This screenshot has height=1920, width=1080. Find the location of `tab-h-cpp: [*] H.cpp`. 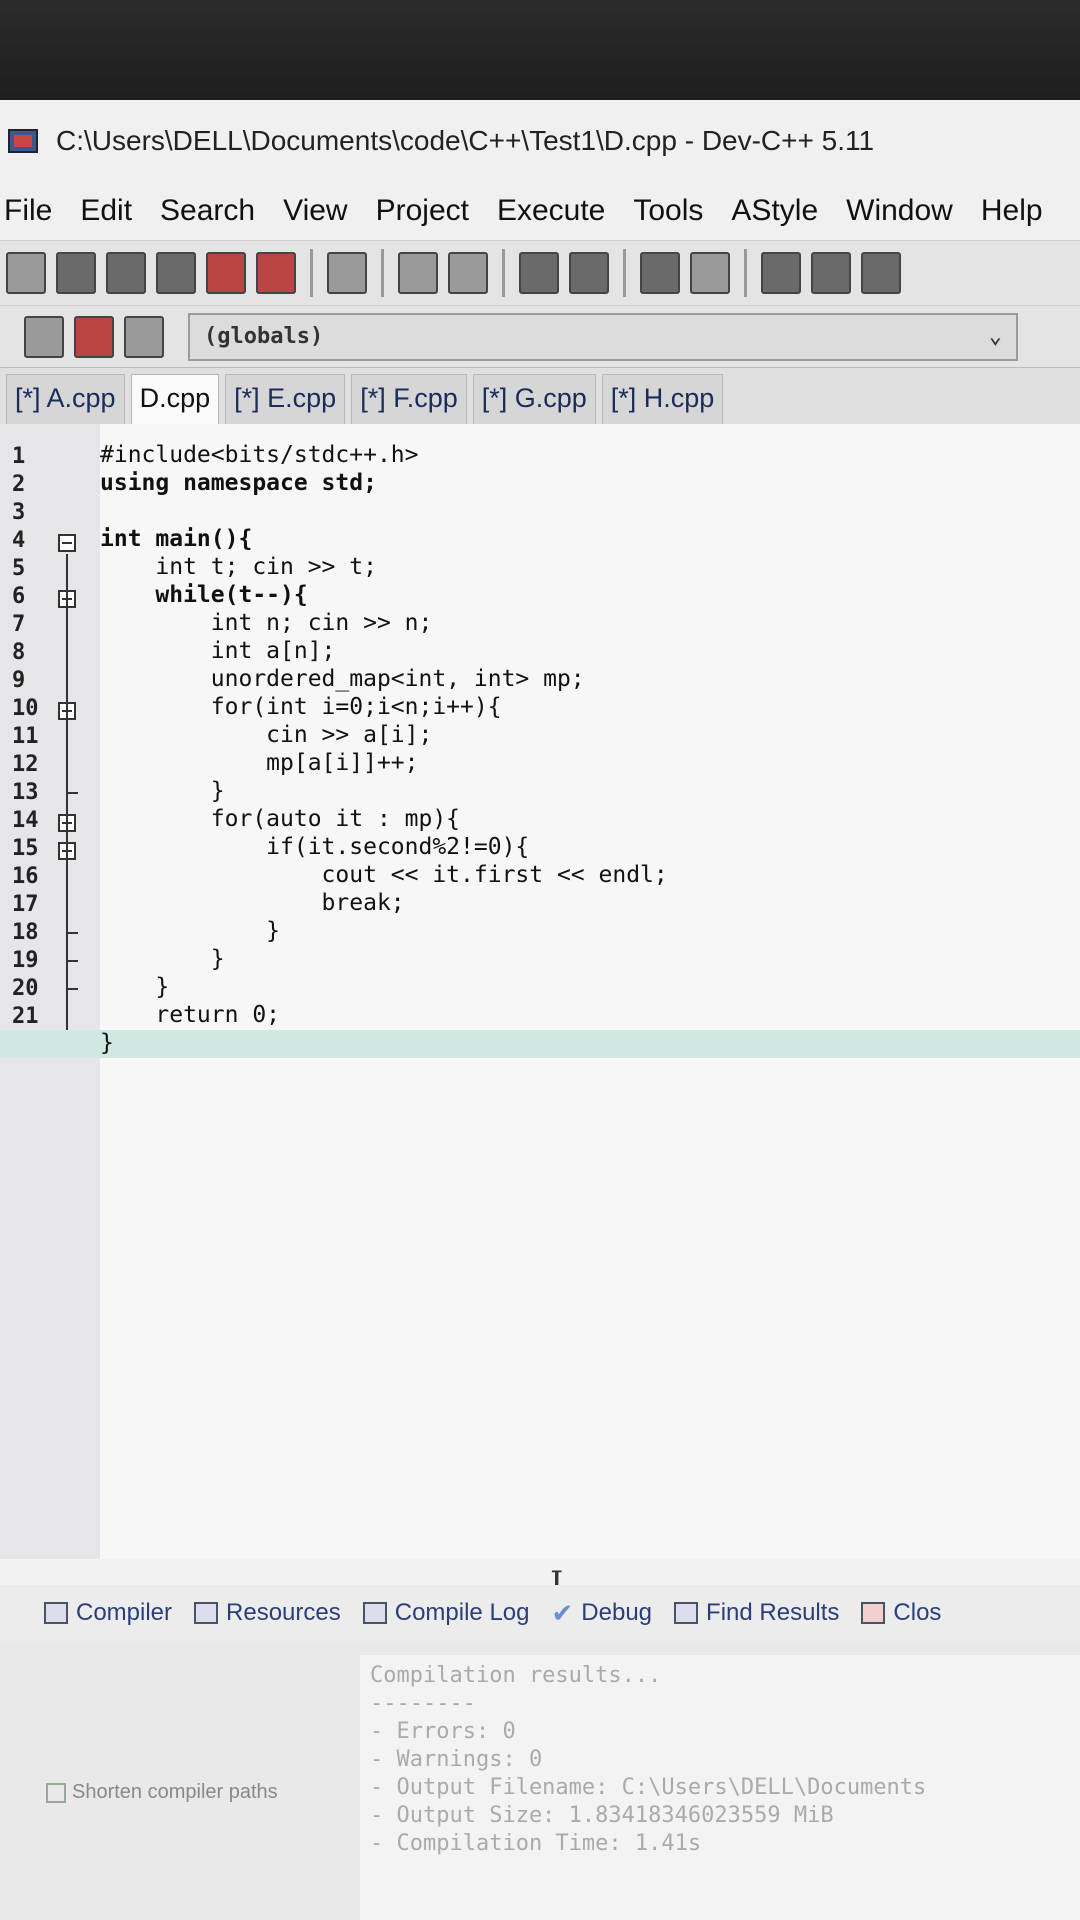

tab-h-cpp: [*] H.cpp is located at coordinates (662, 399).